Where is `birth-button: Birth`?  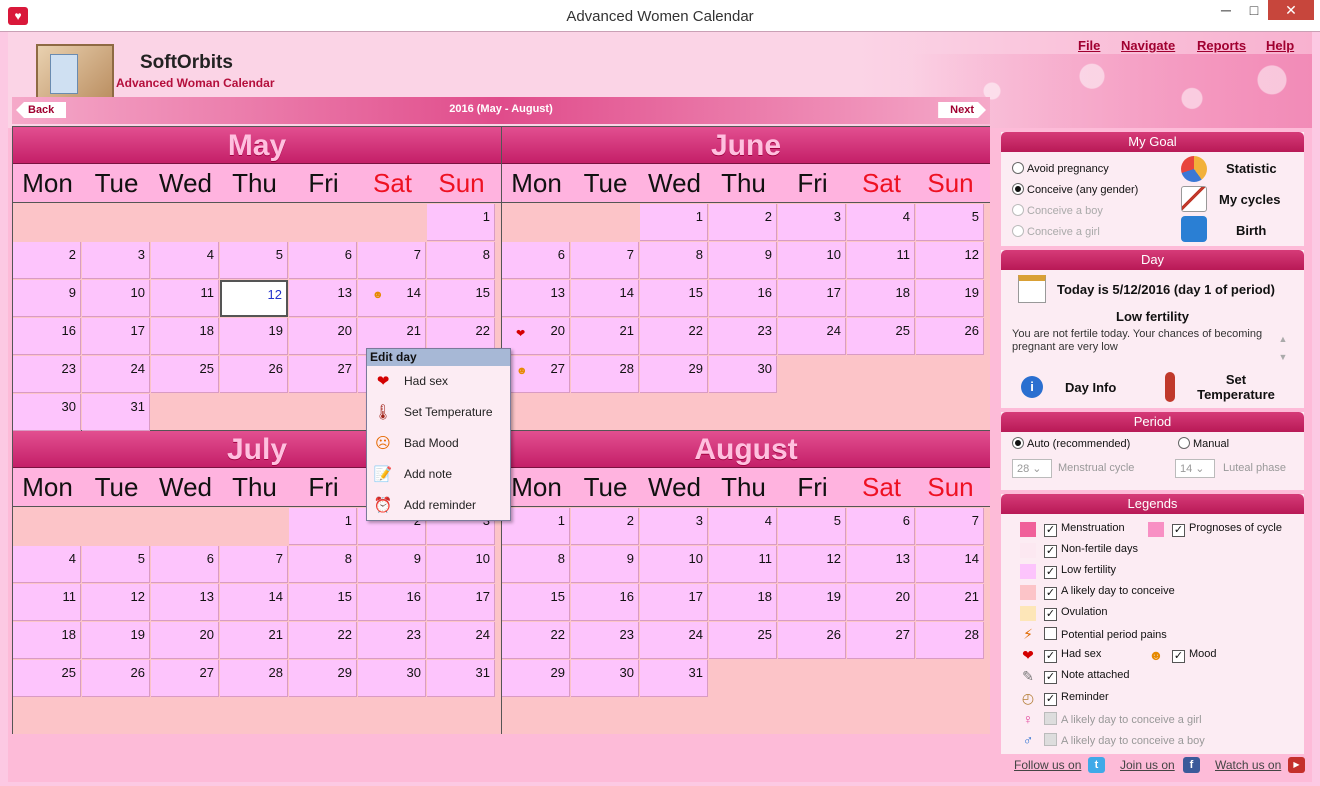 birth-button: Birth is located at coordinates (1251, 230).